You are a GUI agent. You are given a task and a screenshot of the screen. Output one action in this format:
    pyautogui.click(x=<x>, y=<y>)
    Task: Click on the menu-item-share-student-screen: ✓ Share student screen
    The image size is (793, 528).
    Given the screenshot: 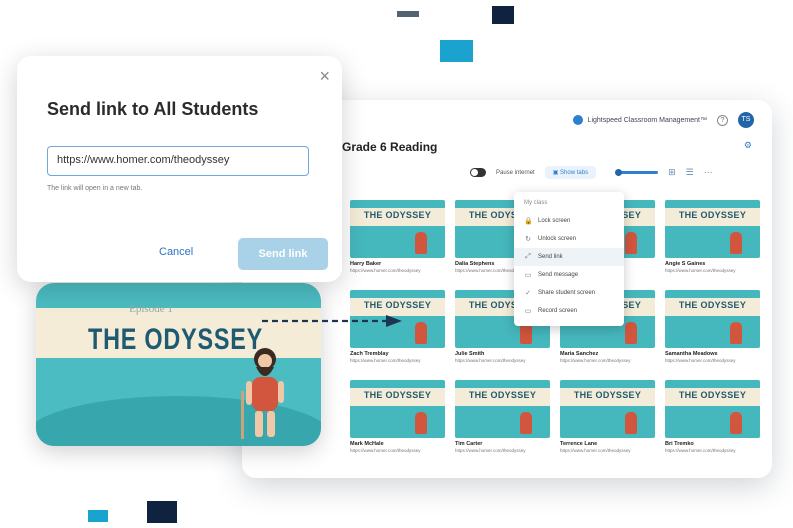 What is the action you would take?
    pyautogui.click(x=569, y=293)
    